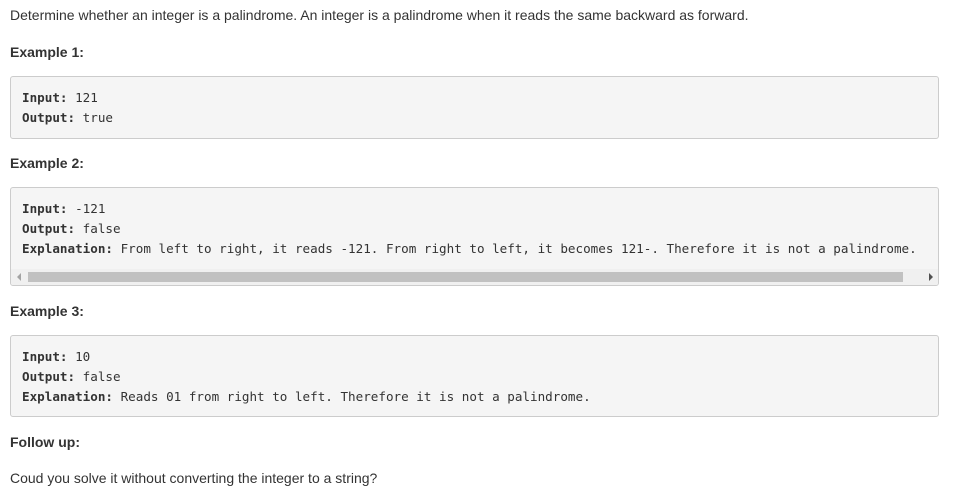 This screenshot has height=500, width=954. I want to click on output-value: true, so click(94, 117).